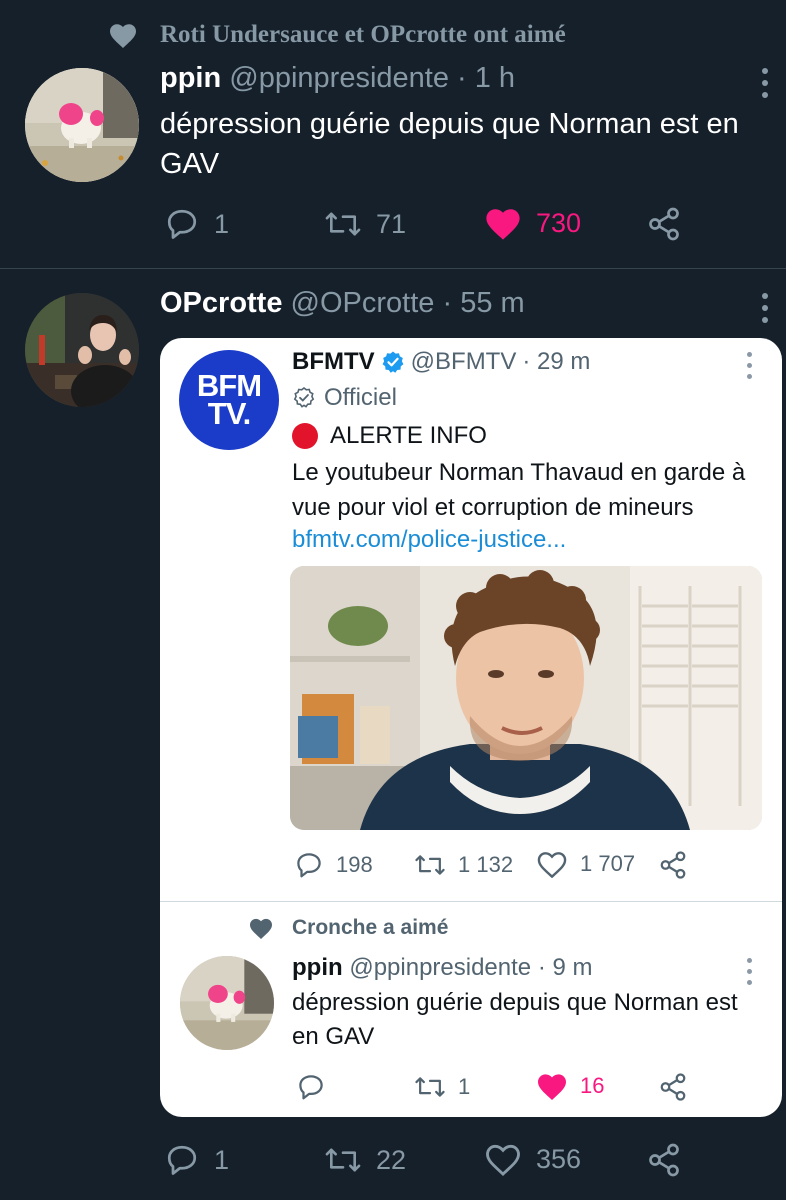 This screenshot has width=786, height=1200. I want to click on like-count: 16, so click(592, 1085).